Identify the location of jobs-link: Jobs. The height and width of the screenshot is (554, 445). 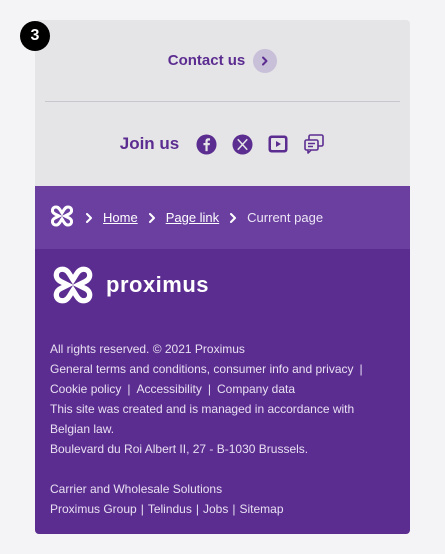
(215, 509).